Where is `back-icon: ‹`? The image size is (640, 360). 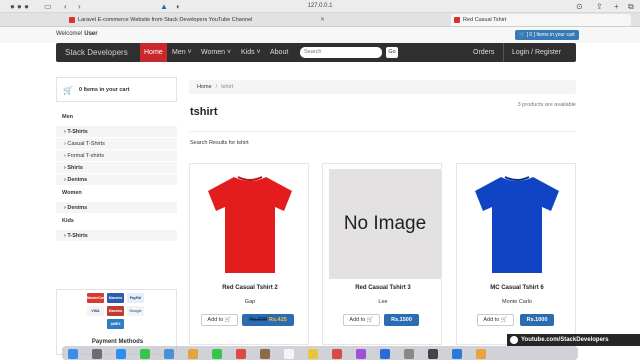
back-icon: ‹ is located at coordinates (65, 6).